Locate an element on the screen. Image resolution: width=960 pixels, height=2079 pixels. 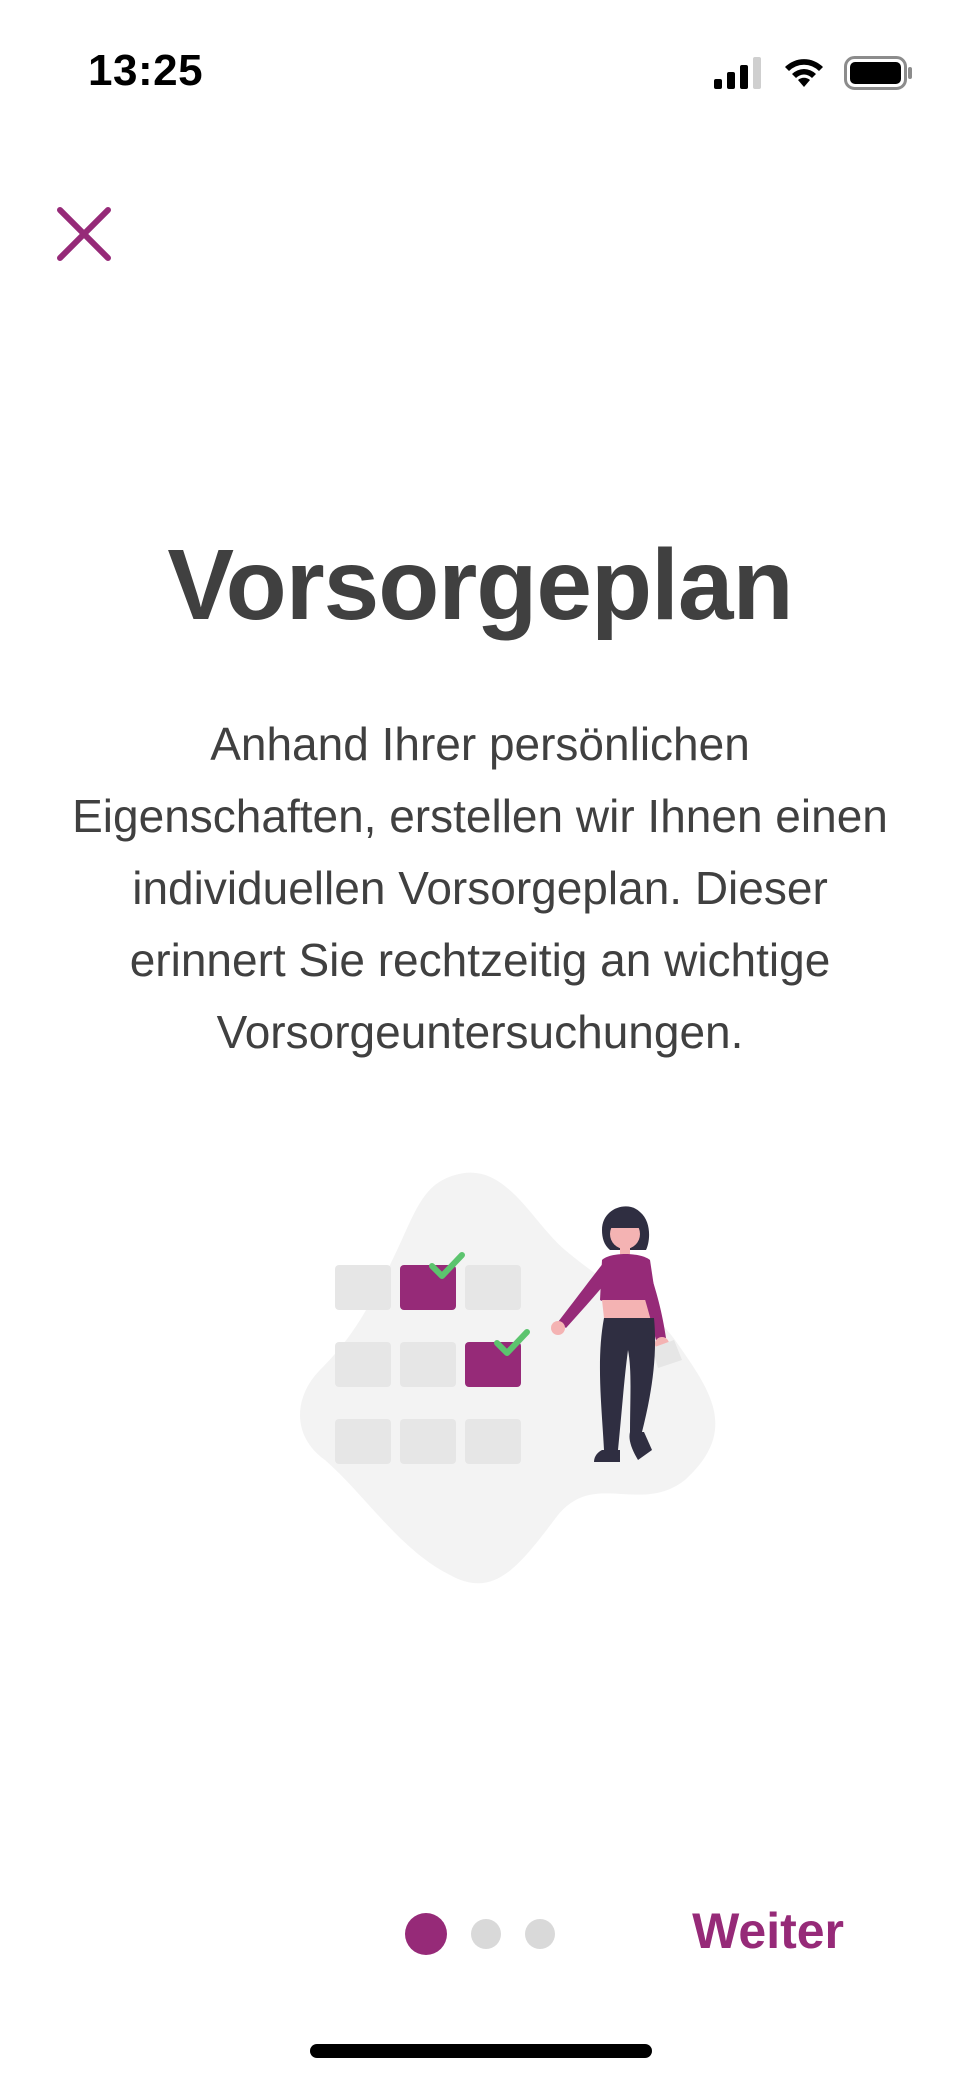
status-icons is located at coordinates (814, 73).